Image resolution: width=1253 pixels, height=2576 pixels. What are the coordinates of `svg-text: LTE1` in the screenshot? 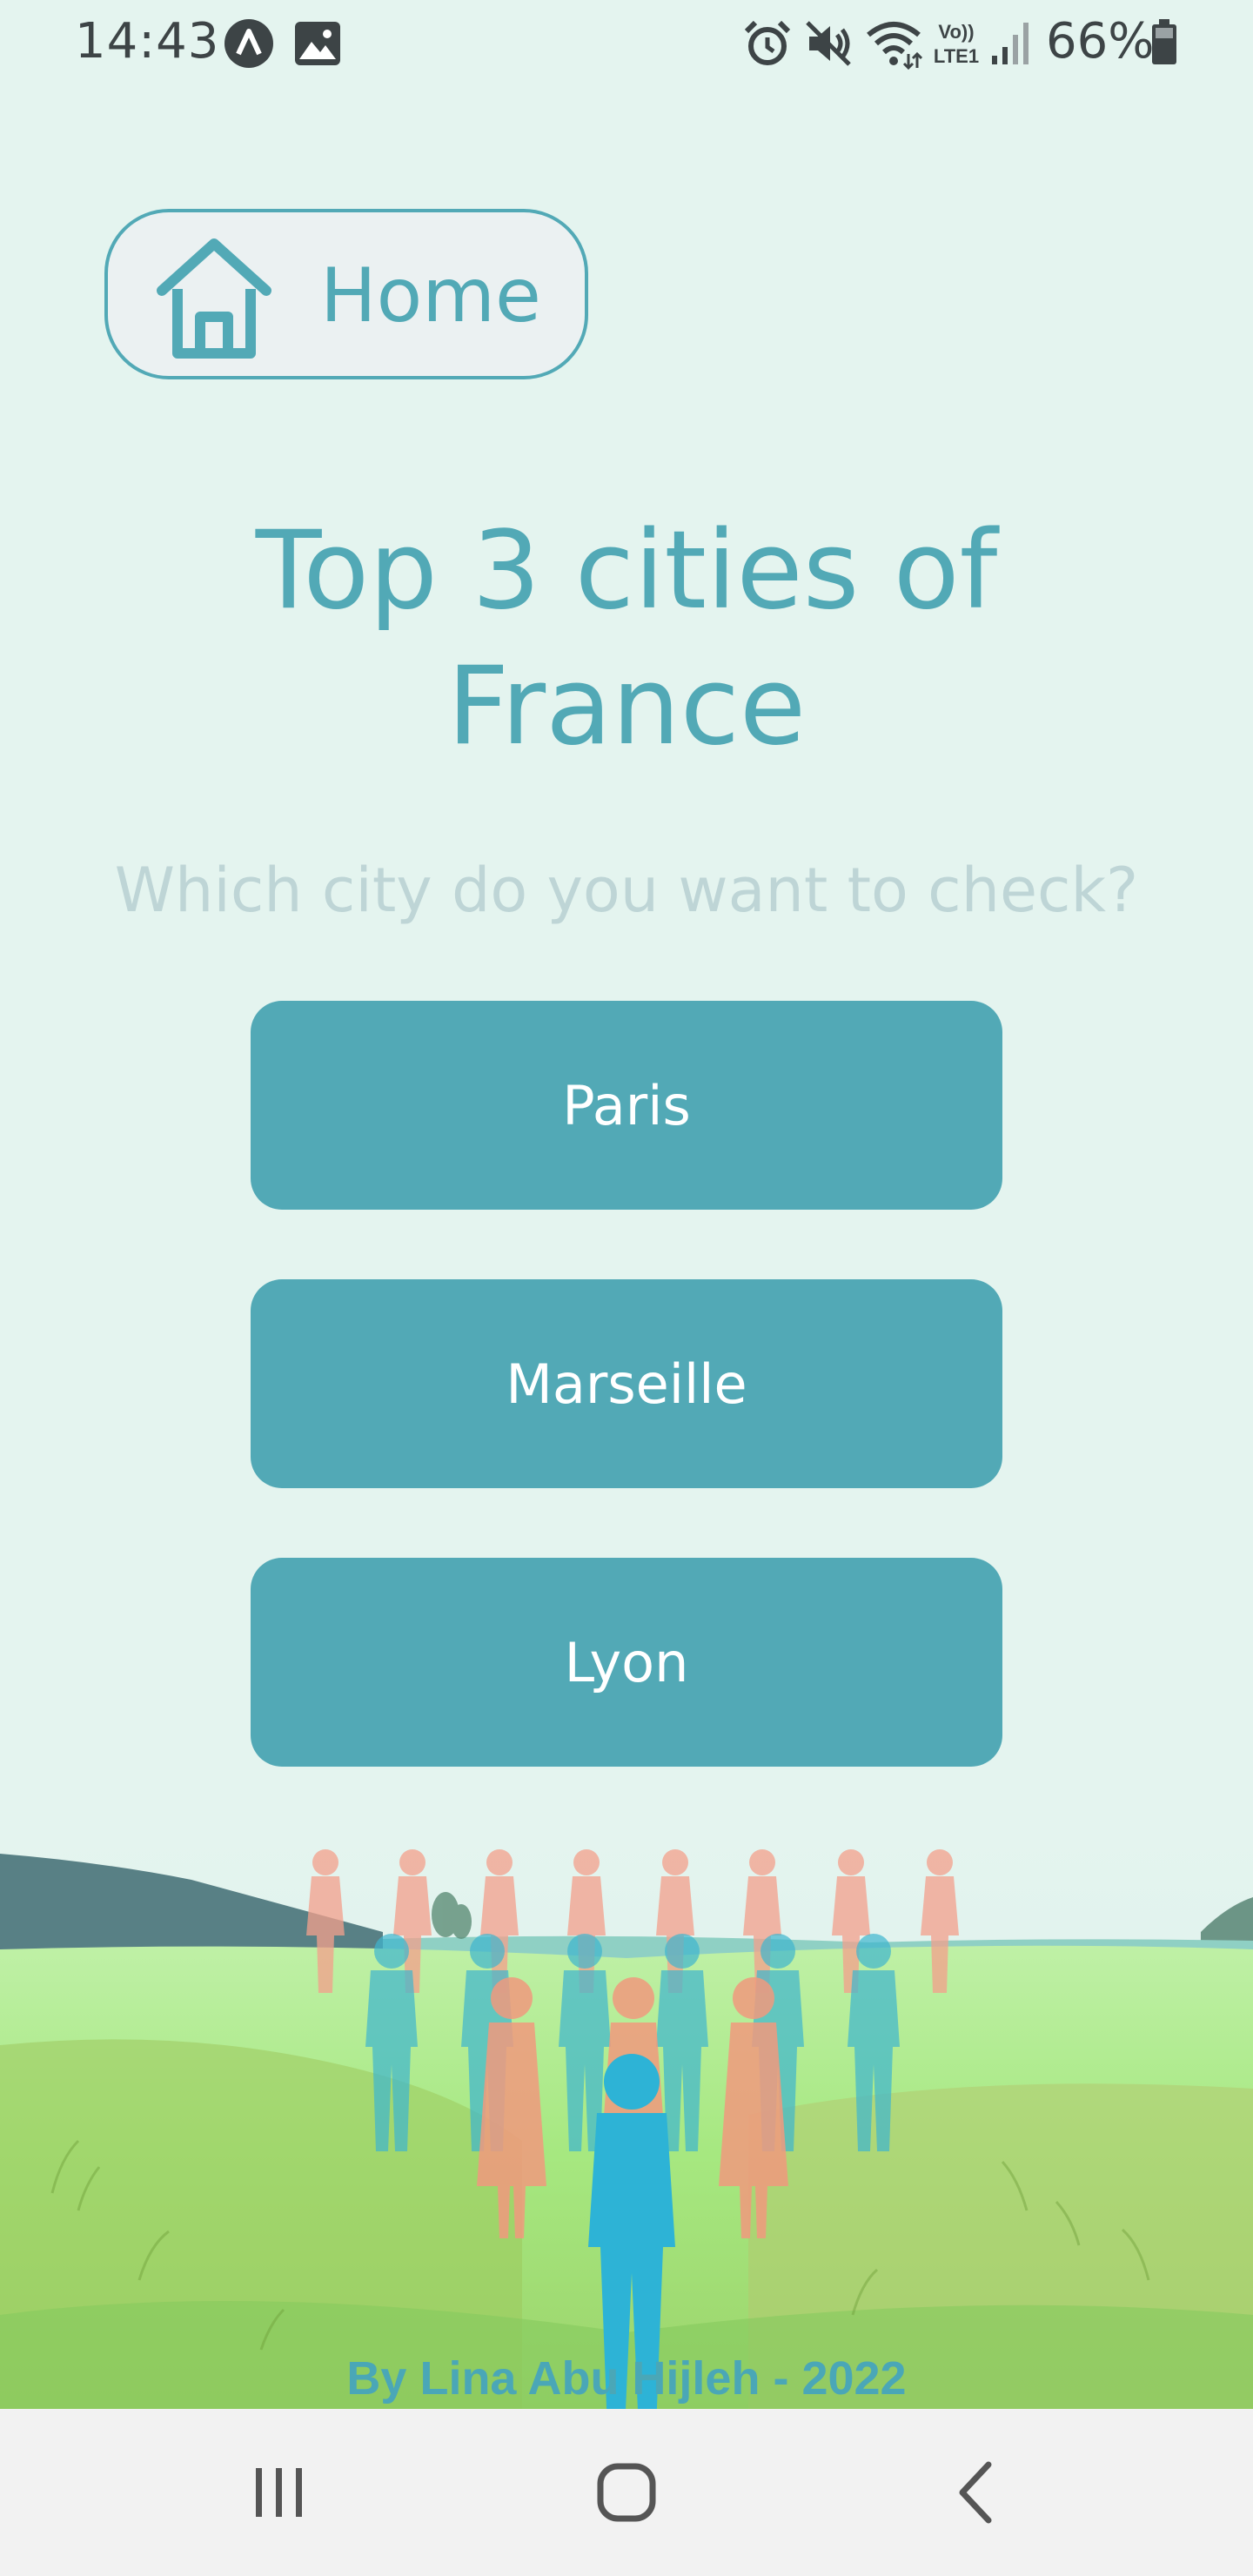 It's located at (957, 56).